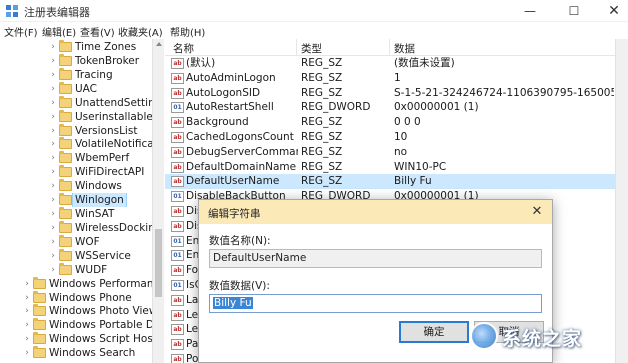 This screenshot has width=628, height=363. What do you see at coordinates (76, 297) in the screenshot?
I see `tree-item: › Windows Phone` at bounding box center [76, 297].